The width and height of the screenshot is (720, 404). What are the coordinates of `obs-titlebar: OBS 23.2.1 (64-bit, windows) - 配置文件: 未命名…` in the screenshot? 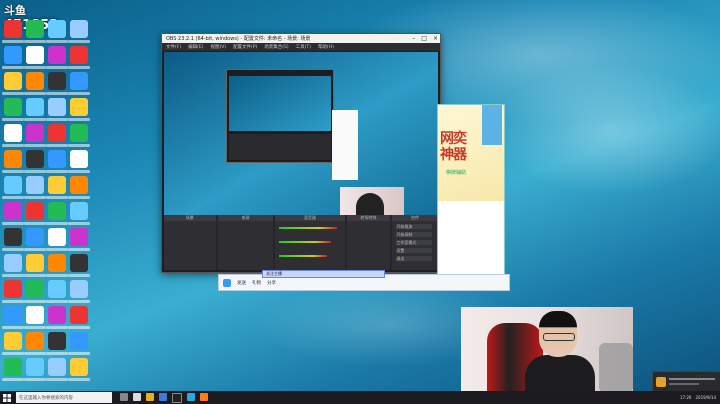 It's located at (301, 38).